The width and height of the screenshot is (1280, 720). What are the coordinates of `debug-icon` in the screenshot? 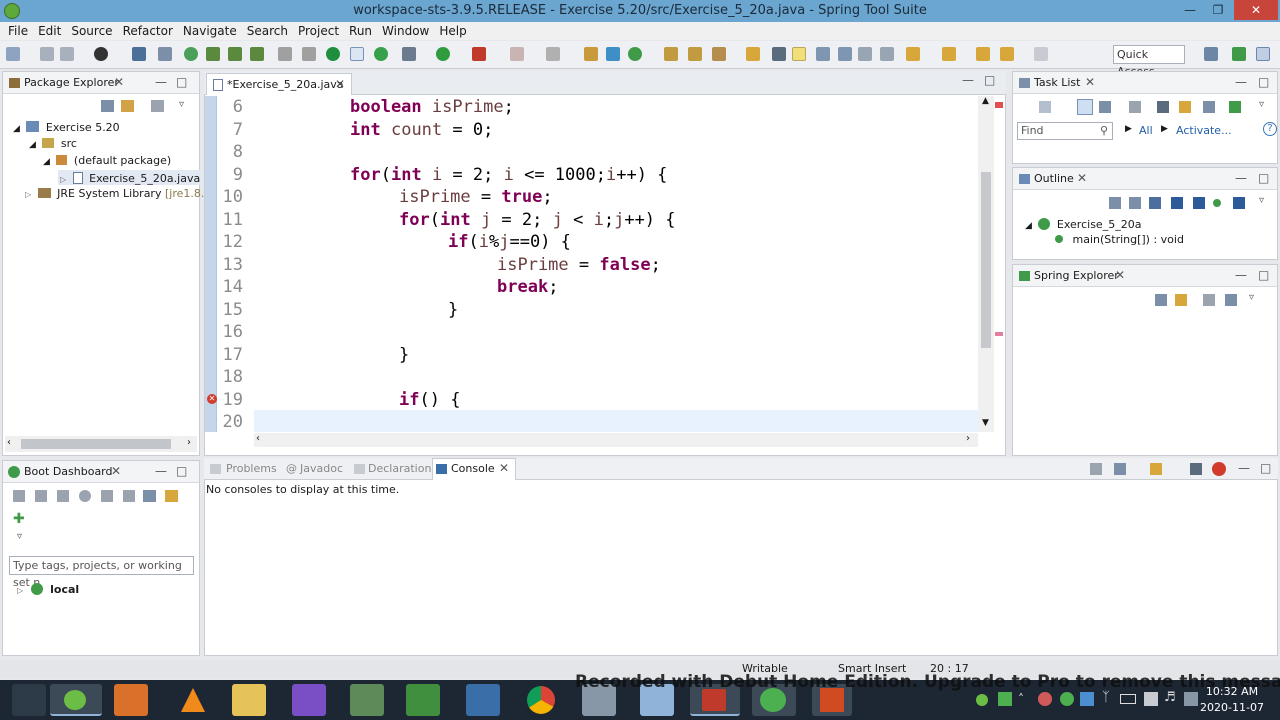 It's located at (409, 54).